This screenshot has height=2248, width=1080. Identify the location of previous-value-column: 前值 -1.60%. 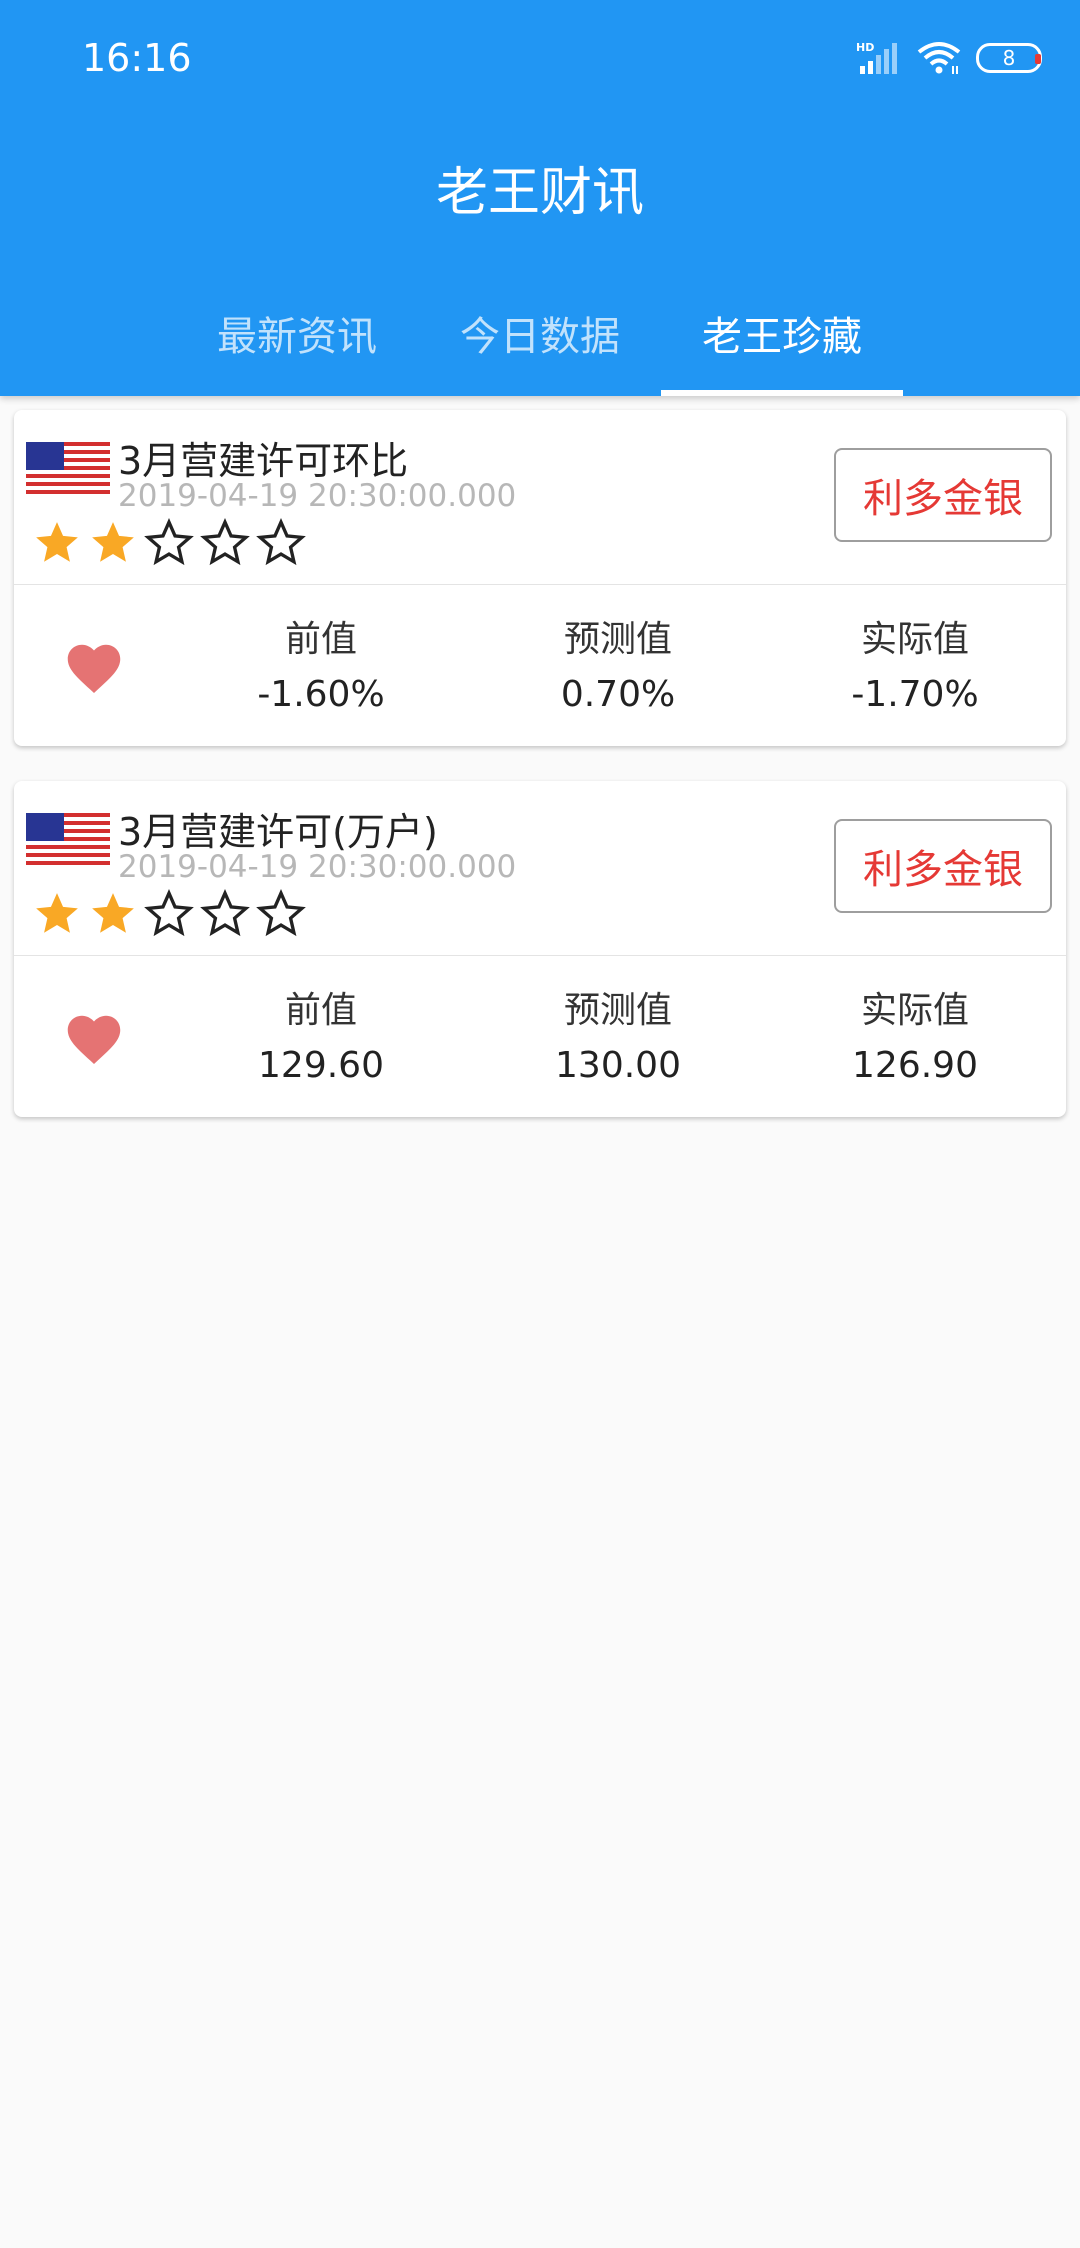
(321, 662).